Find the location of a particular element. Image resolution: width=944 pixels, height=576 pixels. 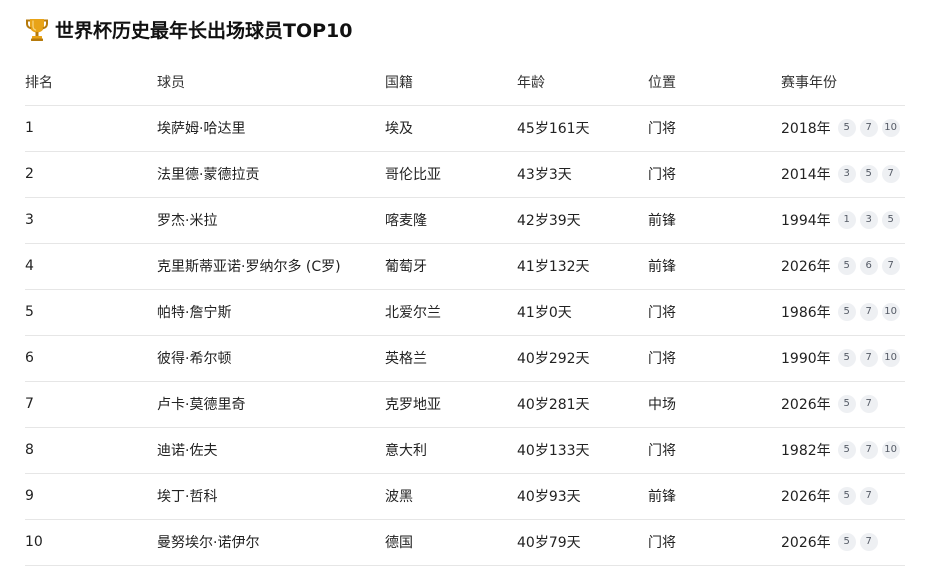

title-row: 世界杯历史最年长出场球员TOP10 is located at coordinates (188, 29).